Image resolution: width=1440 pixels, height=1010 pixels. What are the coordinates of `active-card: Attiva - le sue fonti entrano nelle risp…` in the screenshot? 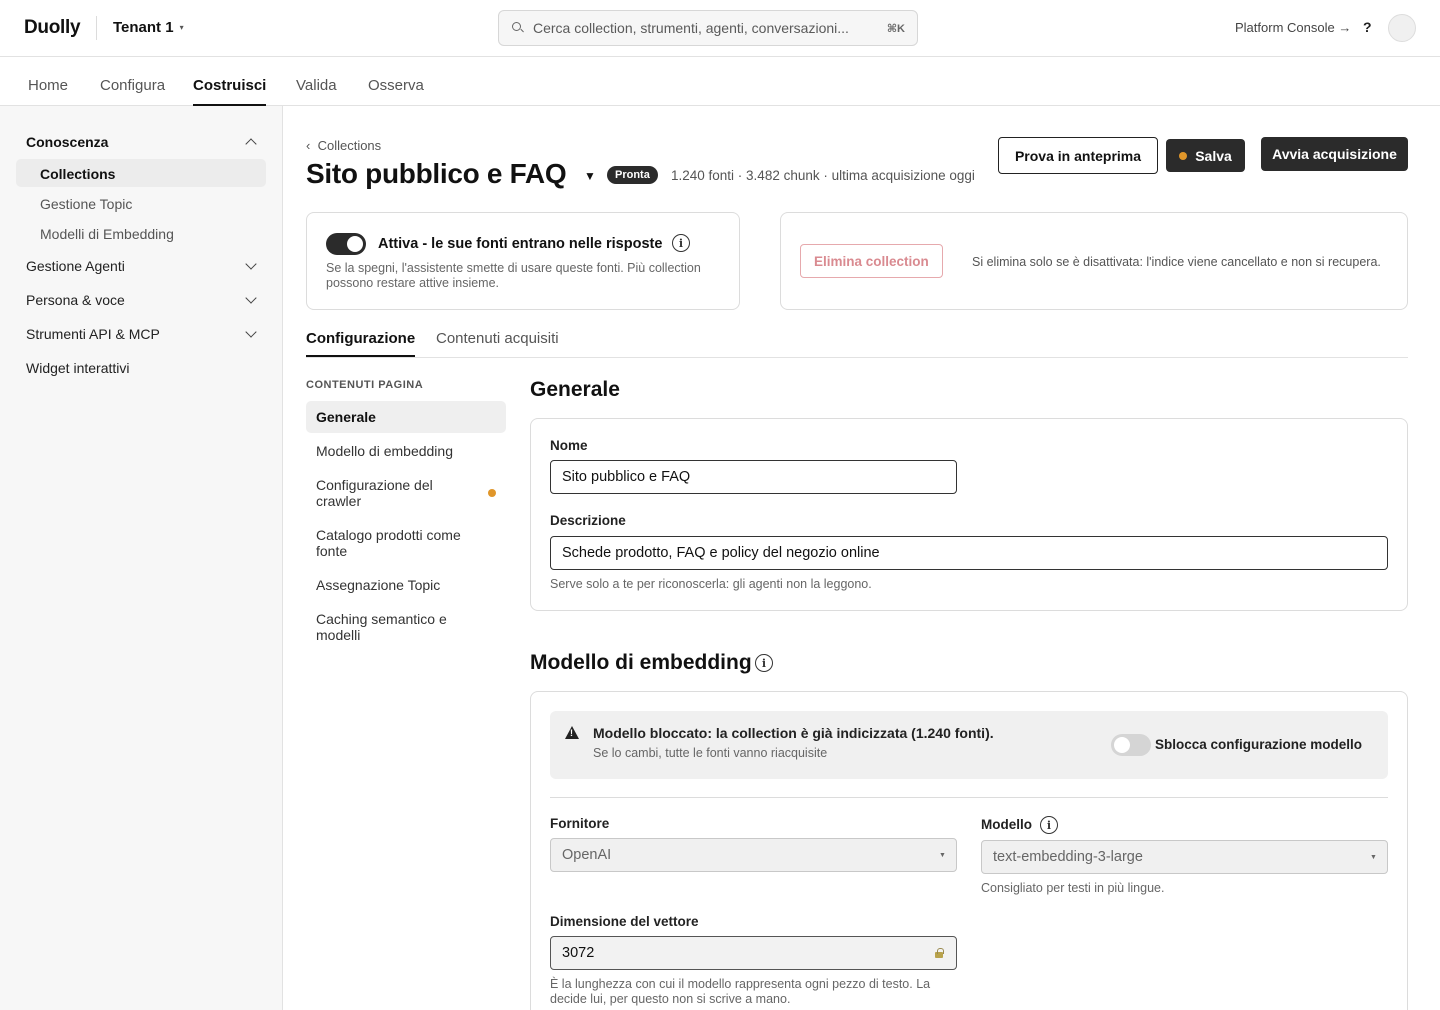 It's located at (523, 261).